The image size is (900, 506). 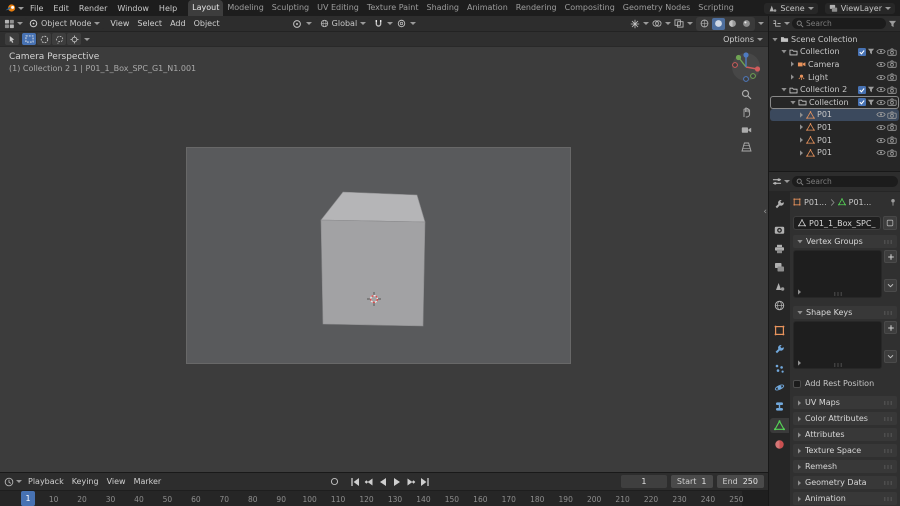 I want to click on add-rest-position-checkbox, so click(x=797, y=383).